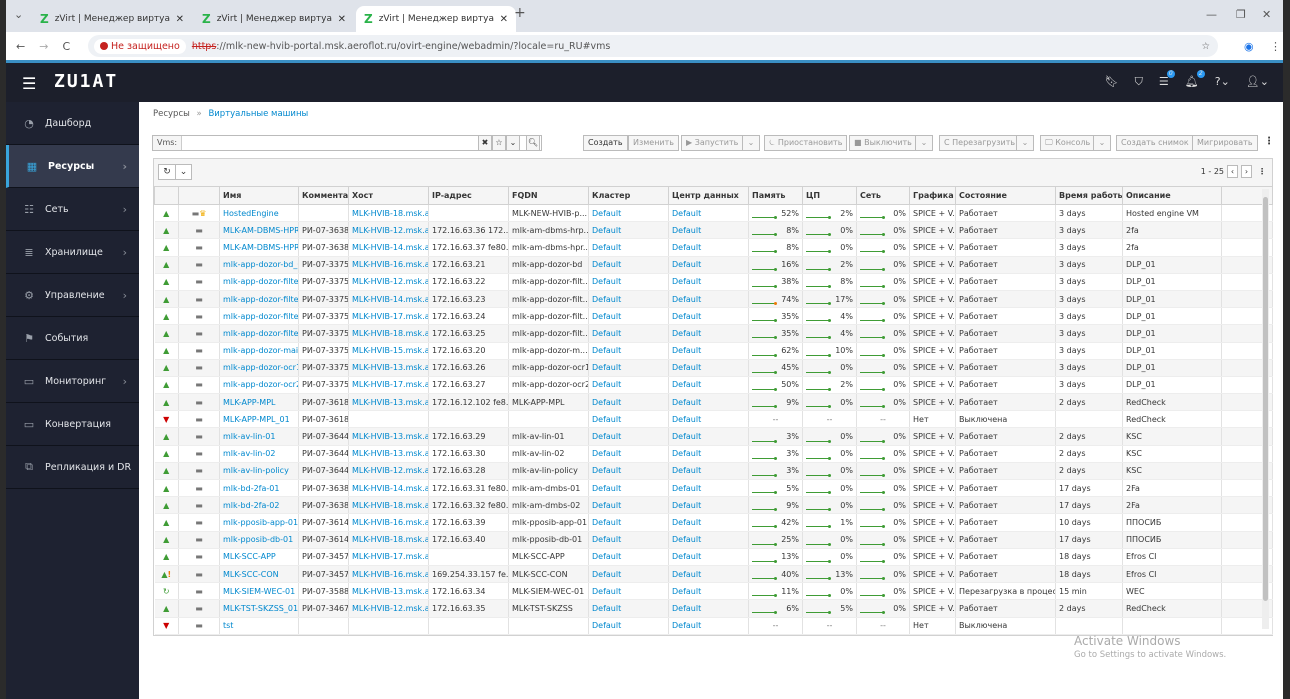  I want to click on reboot-button: C Перезагрузить, so click(980, 143).